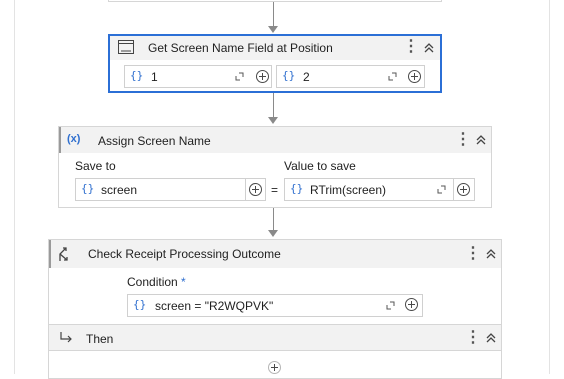 This screenshot has width=564, height=379. I want to click on save-to-value: screen, so click(119, 190).